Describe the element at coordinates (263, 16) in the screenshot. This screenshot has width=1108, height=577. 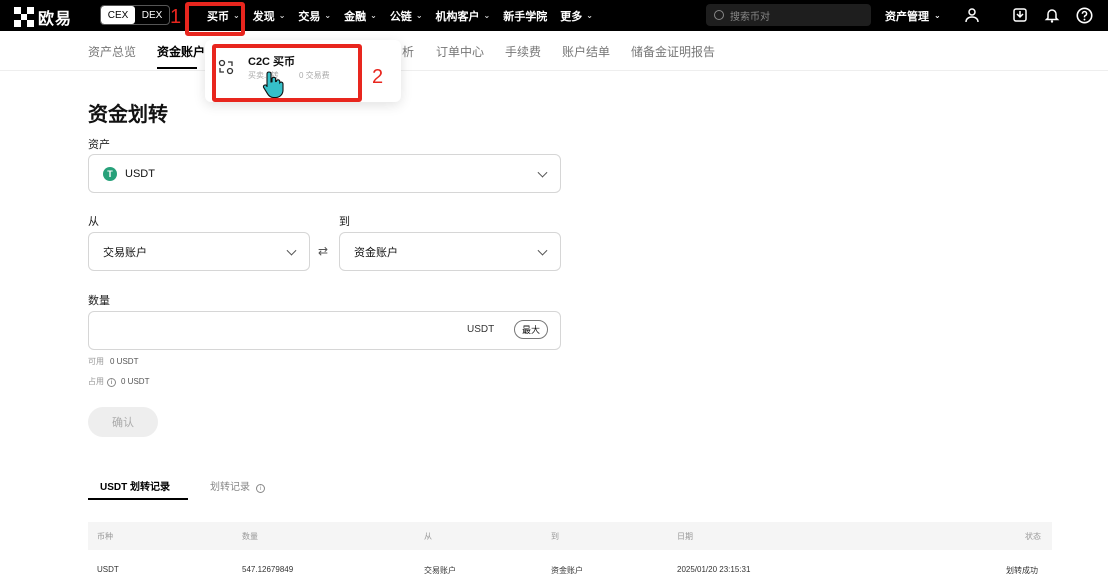
I see `nav-label: 发现` at that location.